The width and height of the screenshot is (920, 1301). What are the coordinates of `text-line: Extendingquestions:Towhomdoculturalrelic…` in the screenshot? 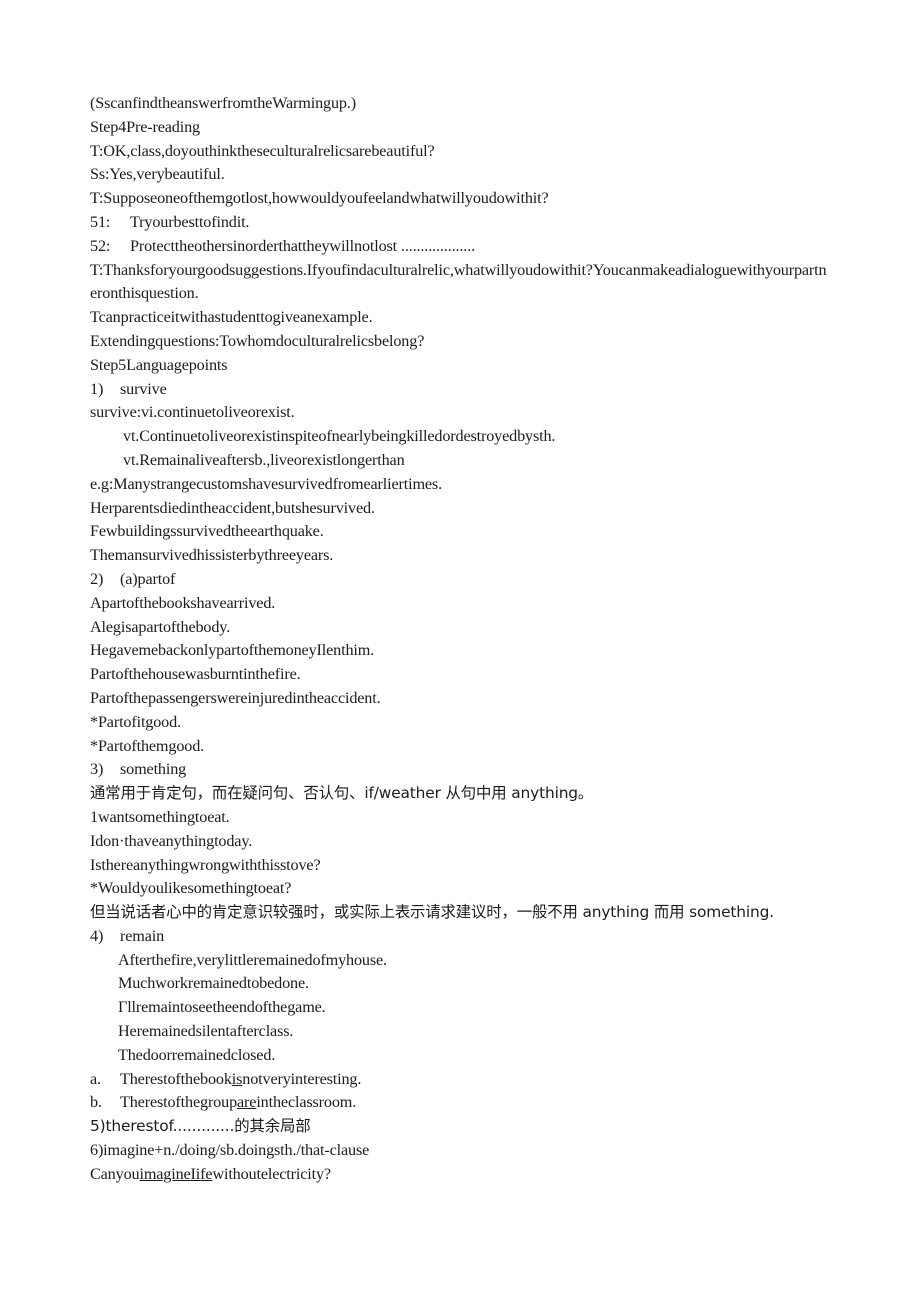 It's located at (257, 340).